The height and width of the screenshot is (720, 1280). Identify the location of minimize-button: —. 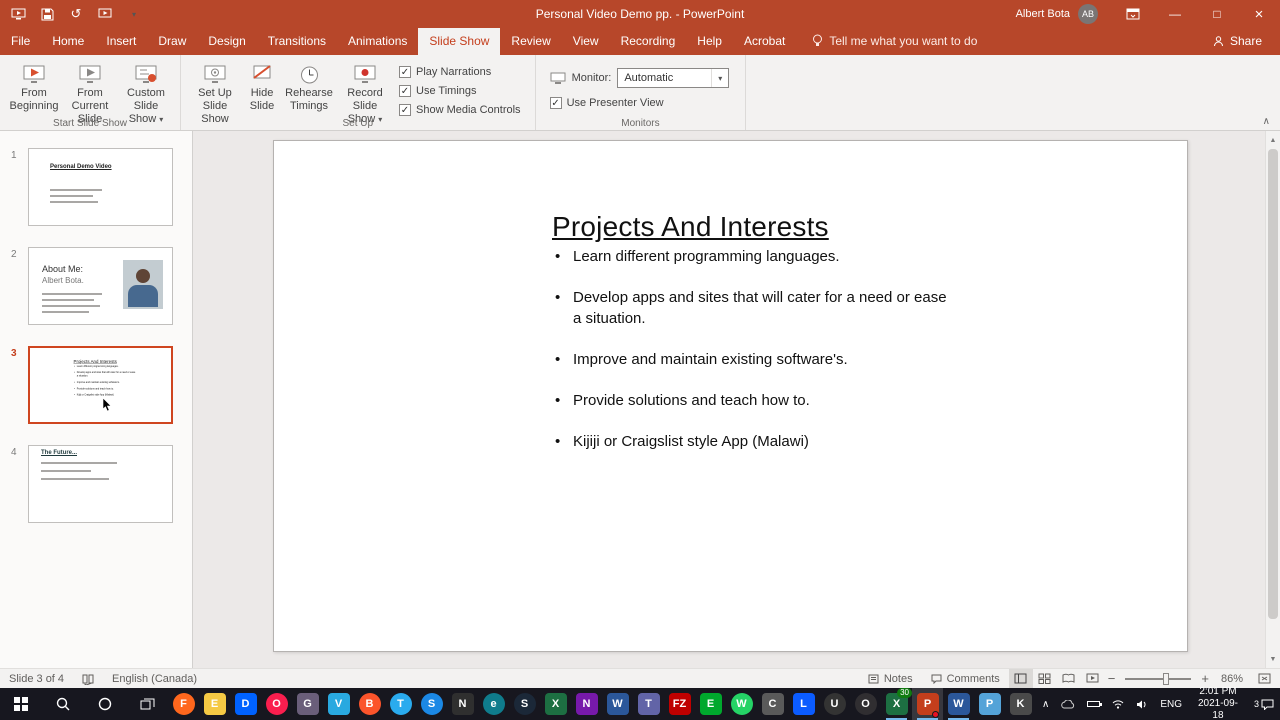
(1175, 14).